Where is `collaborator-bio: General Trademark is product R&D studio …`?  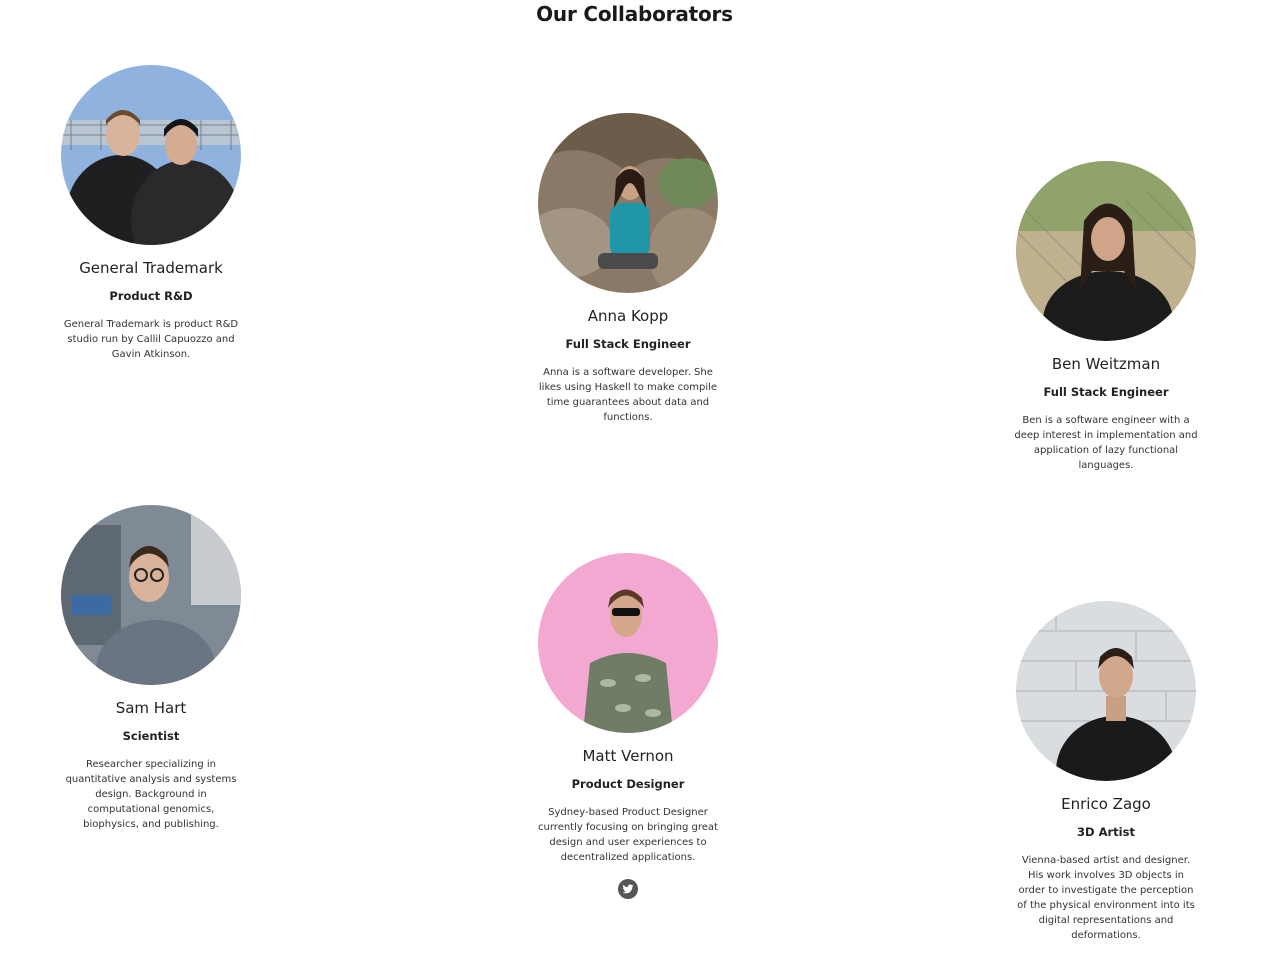 collaborator-bio: General Trademark is product R&D studio … is located at coordinates (151, 339).